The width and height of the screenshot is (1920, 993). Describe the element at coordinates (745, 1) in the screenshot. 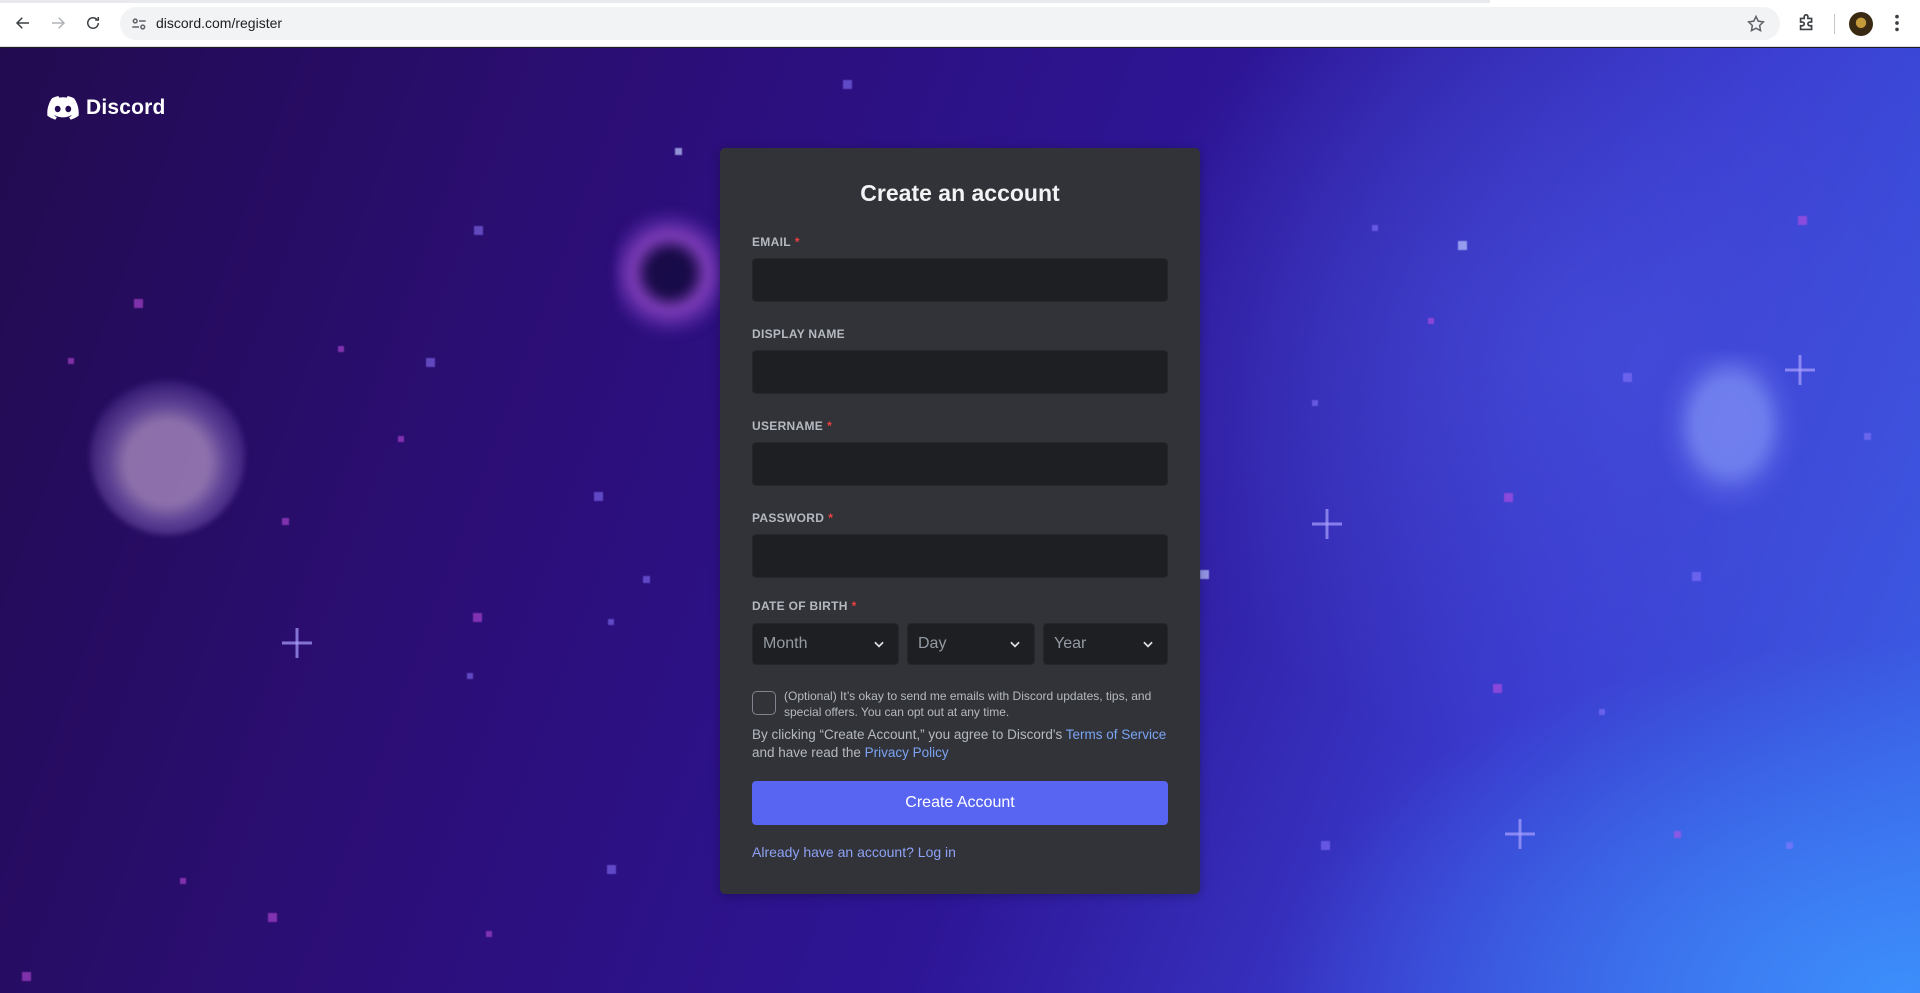

I see `page-load-bar` at that location.